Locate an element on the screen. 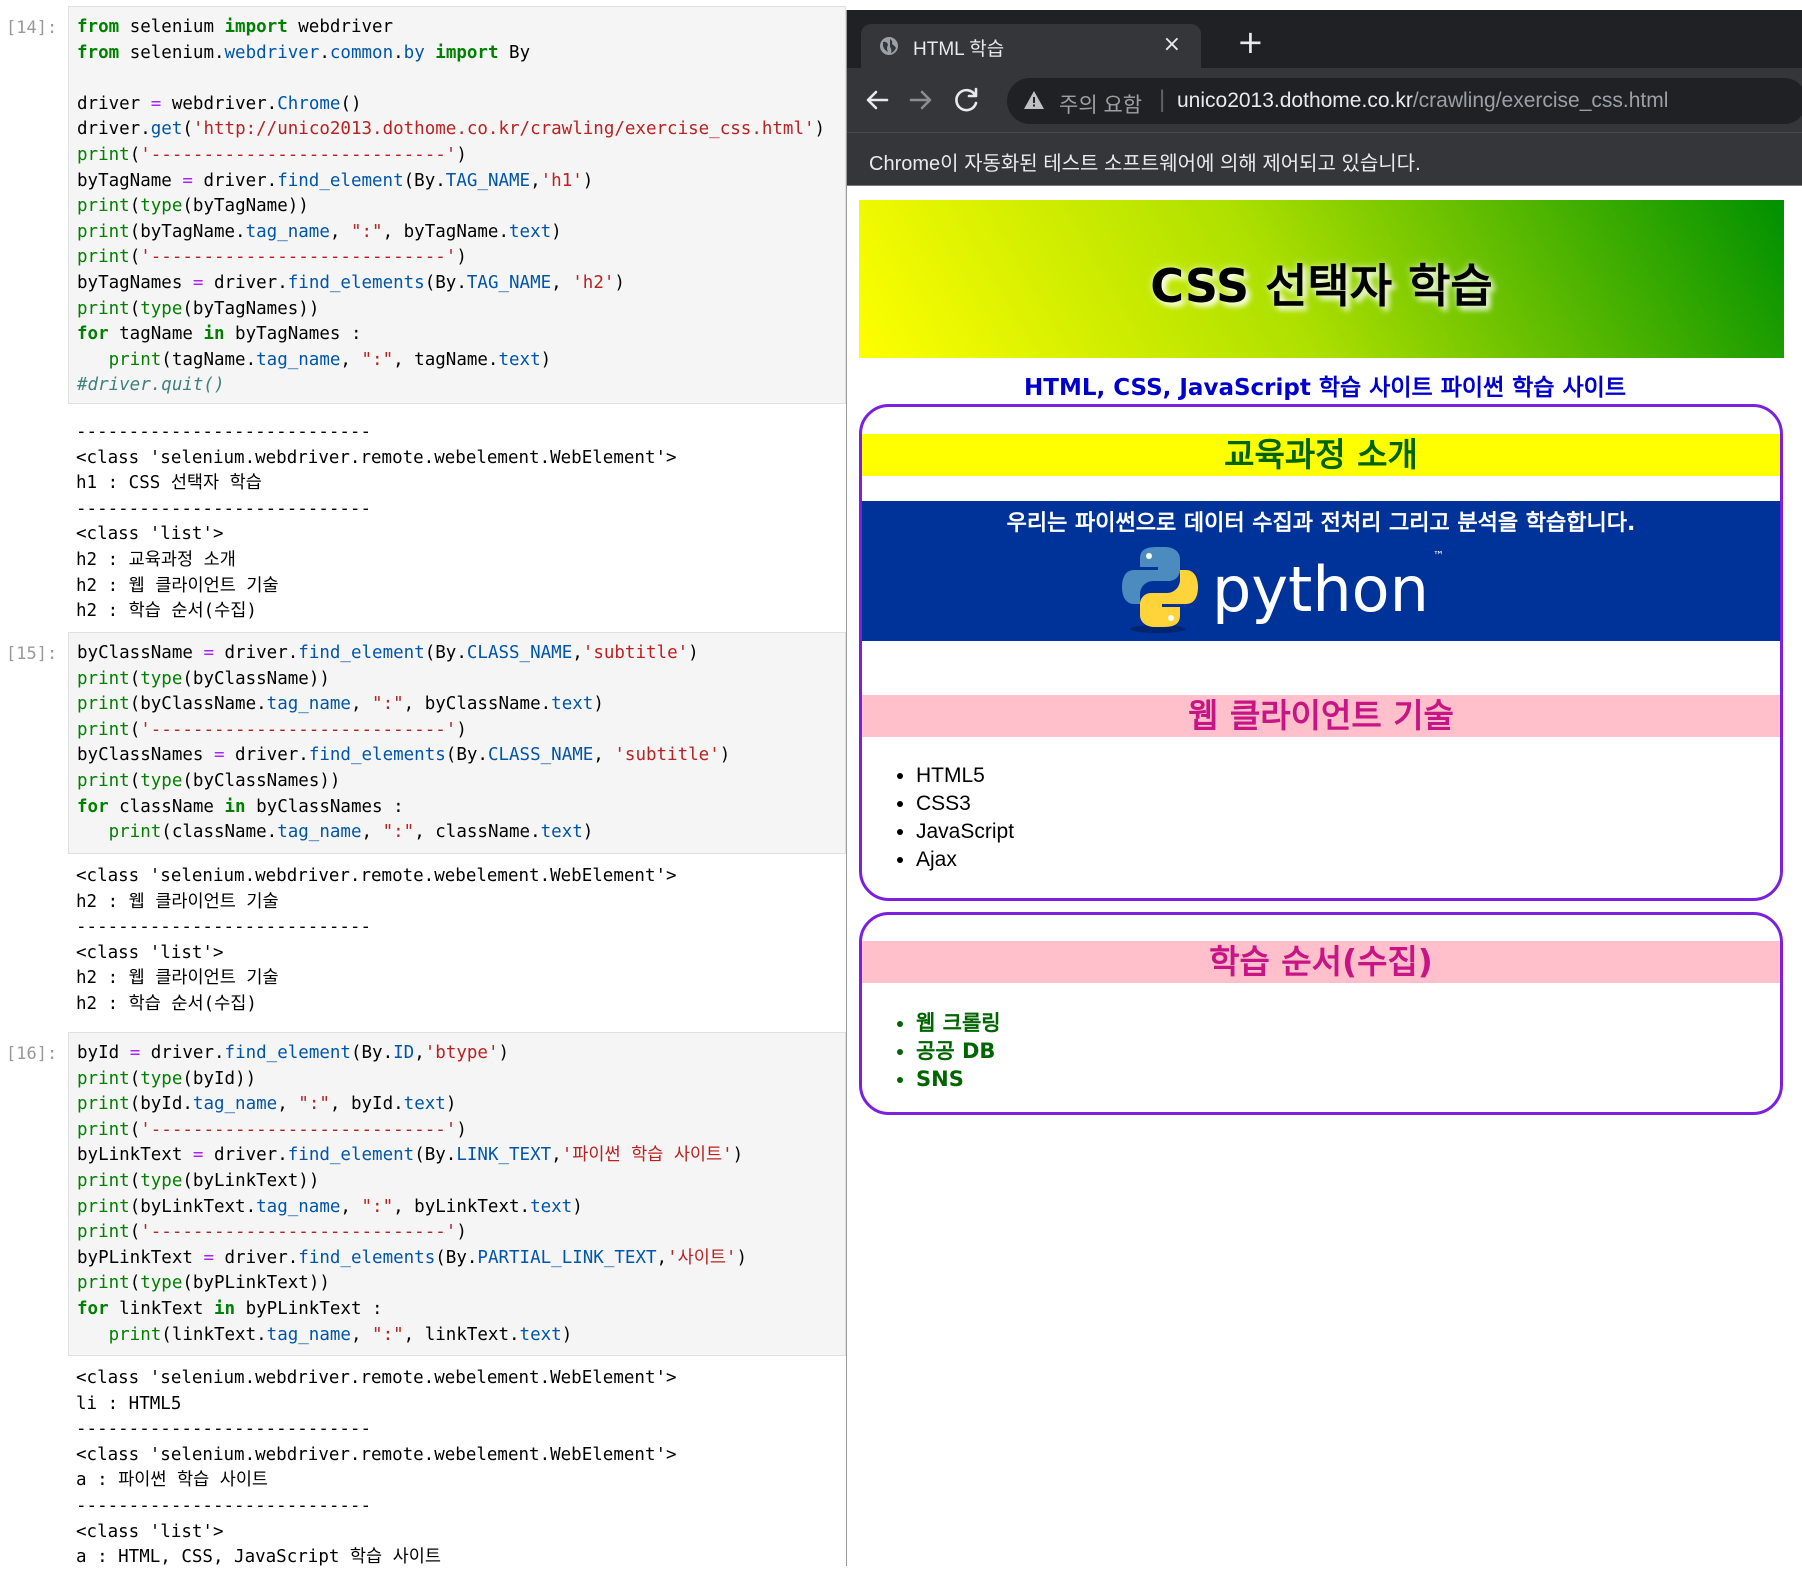  svg-text: ™ is located at coordinates (1438, 555).